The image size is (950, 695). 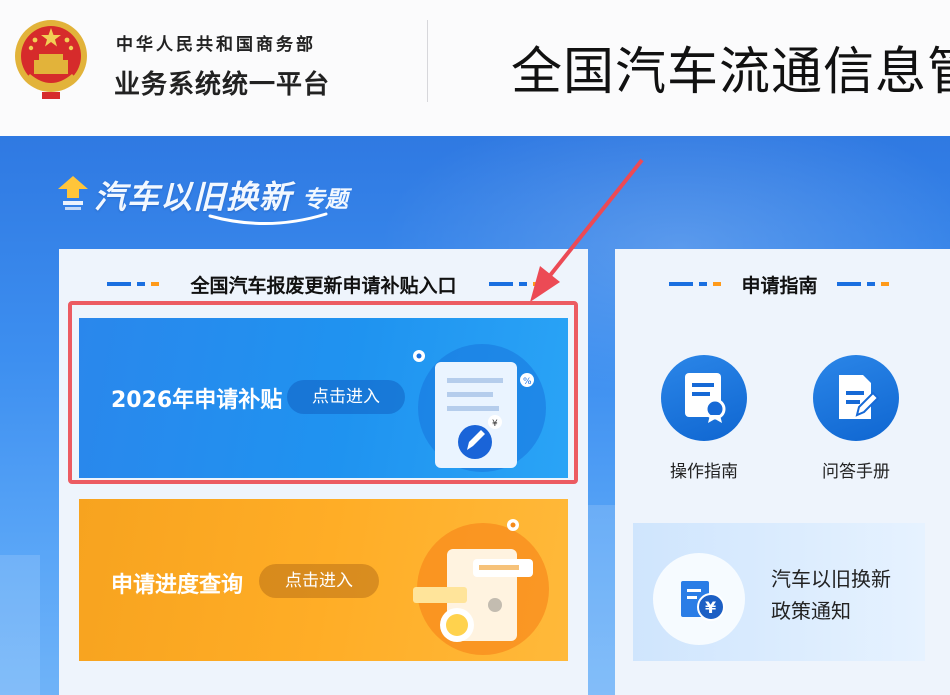 I want to click on progress-enter-button: 点击进入, so click(x=319, y=581).